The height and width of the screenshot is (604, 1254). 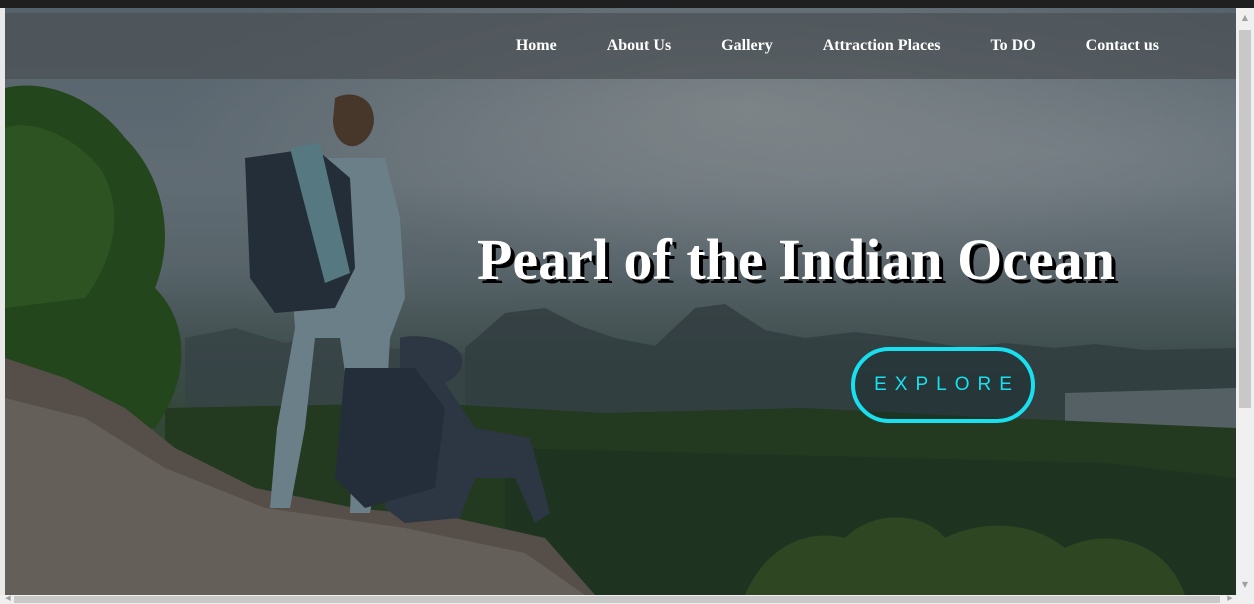 What do you see at coordinates (627, 4) in the screenshot?
I see `window-top-border` at bounding box center [627, 4].